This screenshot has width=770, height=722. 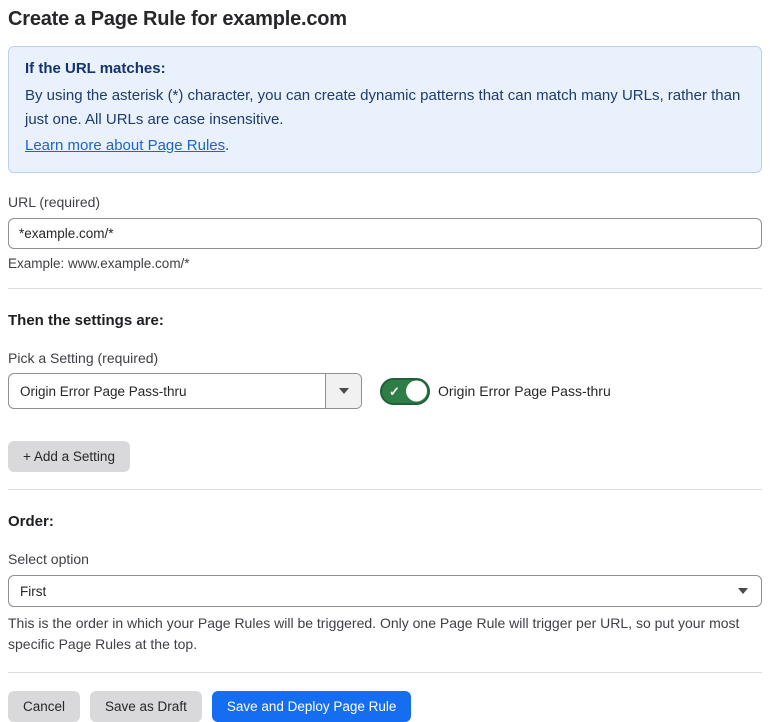 I want to click on add-setting-button: + Add a Setting, so click(x=69, y=456).